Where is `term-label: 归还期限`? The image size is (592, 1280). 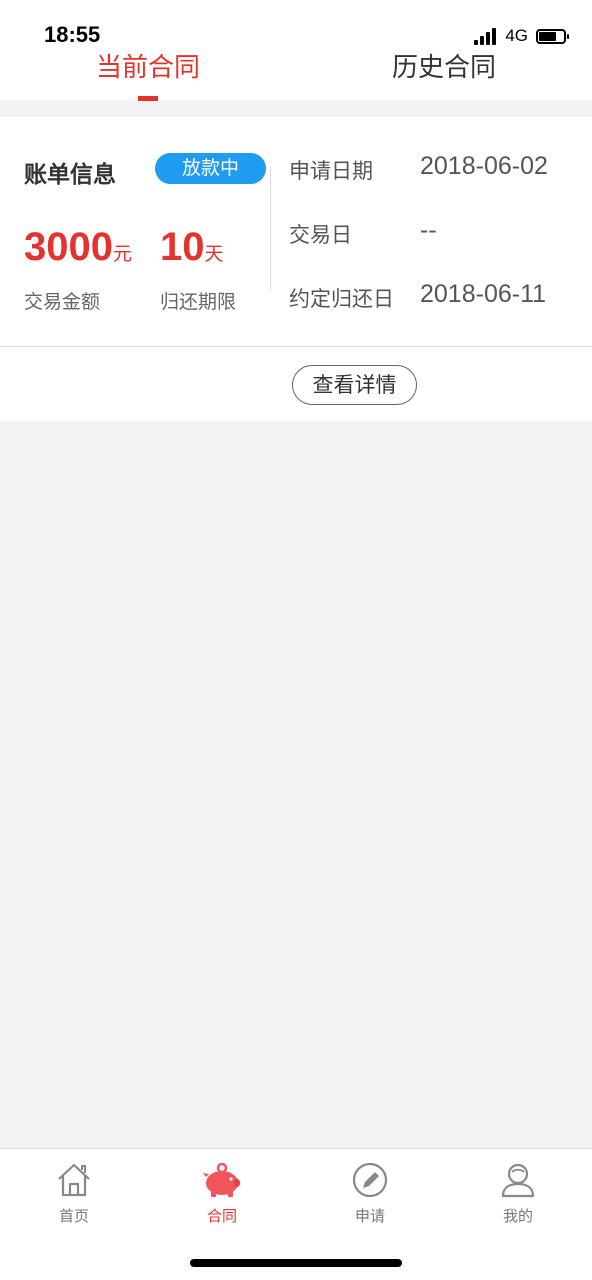
term-label: 归还期限 is located at coordinates (198, 302).